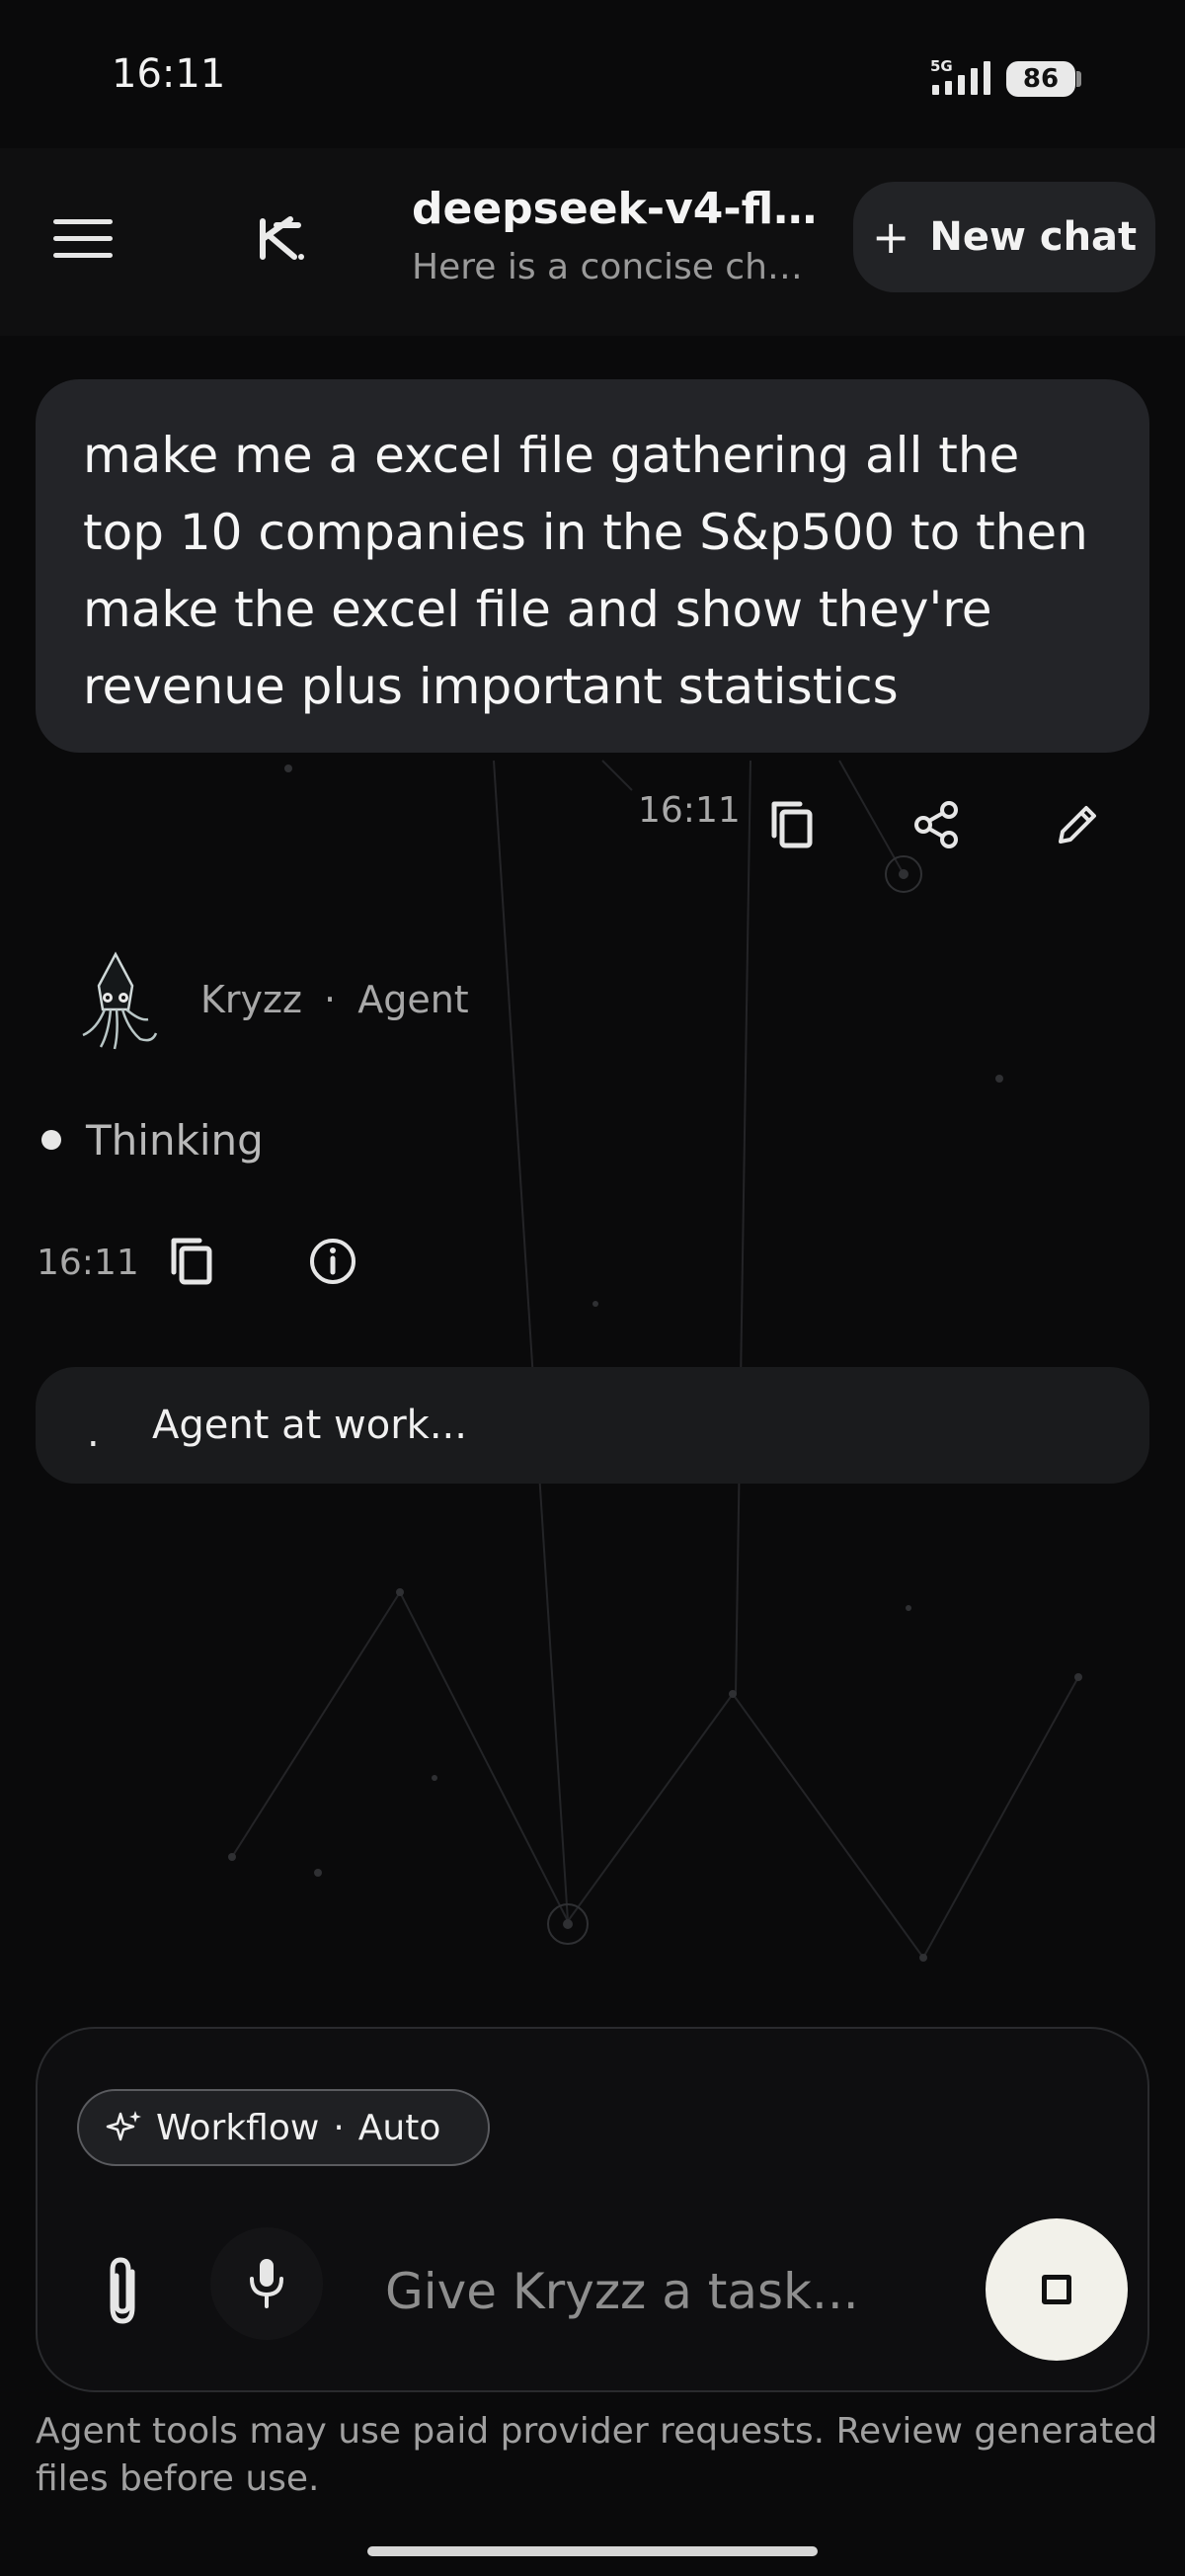  Describe the element at coordinates (238, 2127) in the screenshot. I see `workflow-mode-label: Workflow` at that location.